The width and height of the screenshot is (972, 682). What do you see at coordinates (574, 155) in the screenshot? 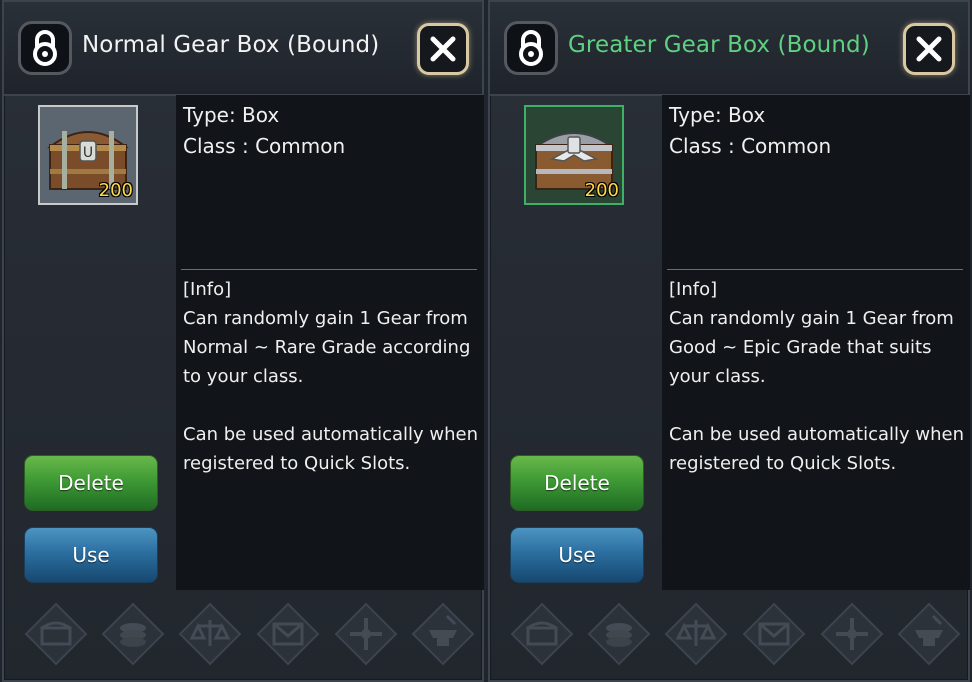
I see `item-slot: 200` at bounding box center [574, 155].